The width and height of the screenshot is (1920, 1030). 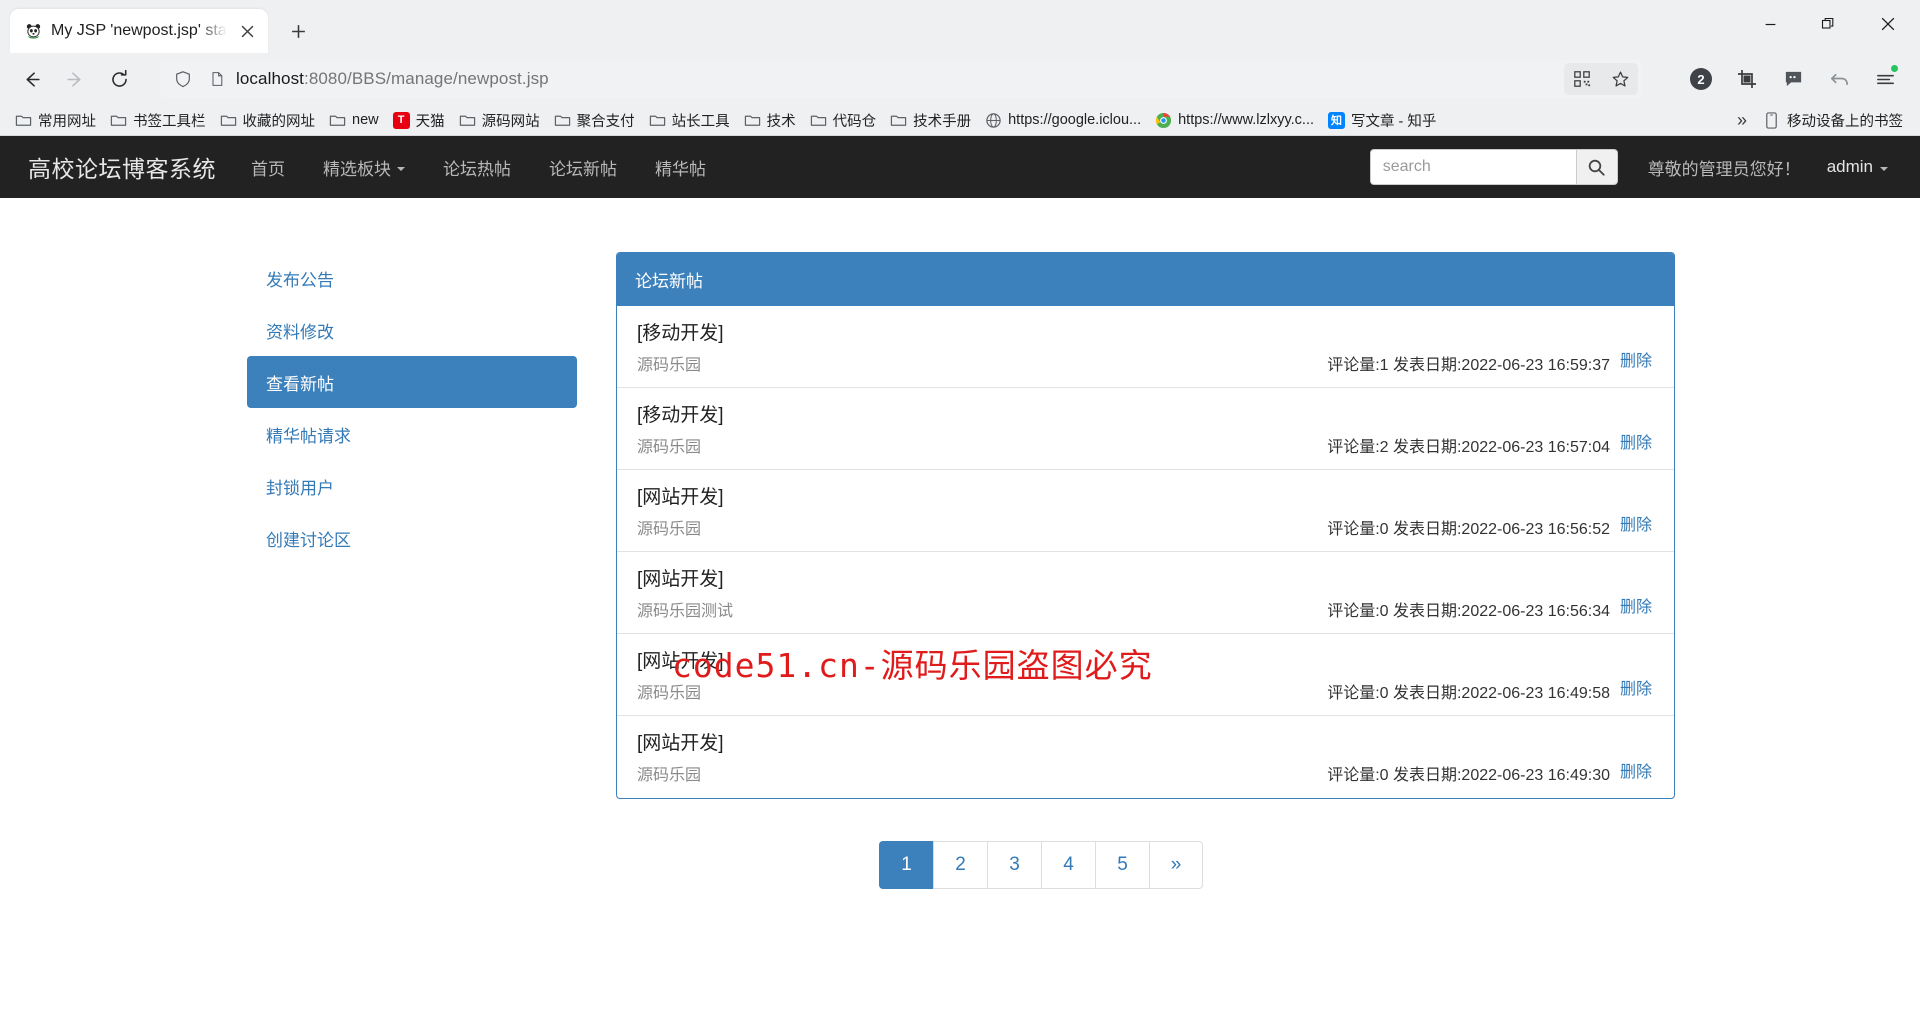 What do you see at coordinates (1742, 120) in the screenshot?
I see `bookmarks-overflow-button: »` at bounding box center [1742, 120].